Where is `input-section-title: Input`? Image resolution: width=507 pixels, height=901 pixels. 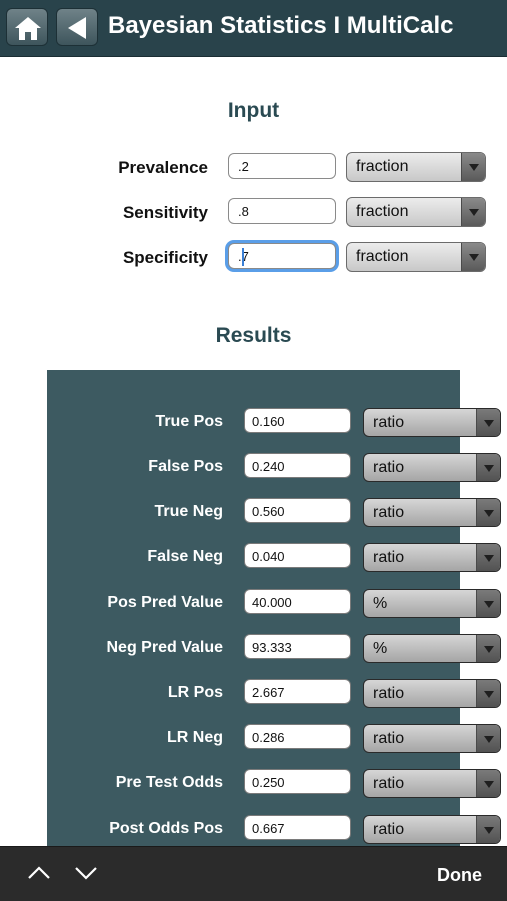
input-section-title: Input is located at coordinates (253, 110).